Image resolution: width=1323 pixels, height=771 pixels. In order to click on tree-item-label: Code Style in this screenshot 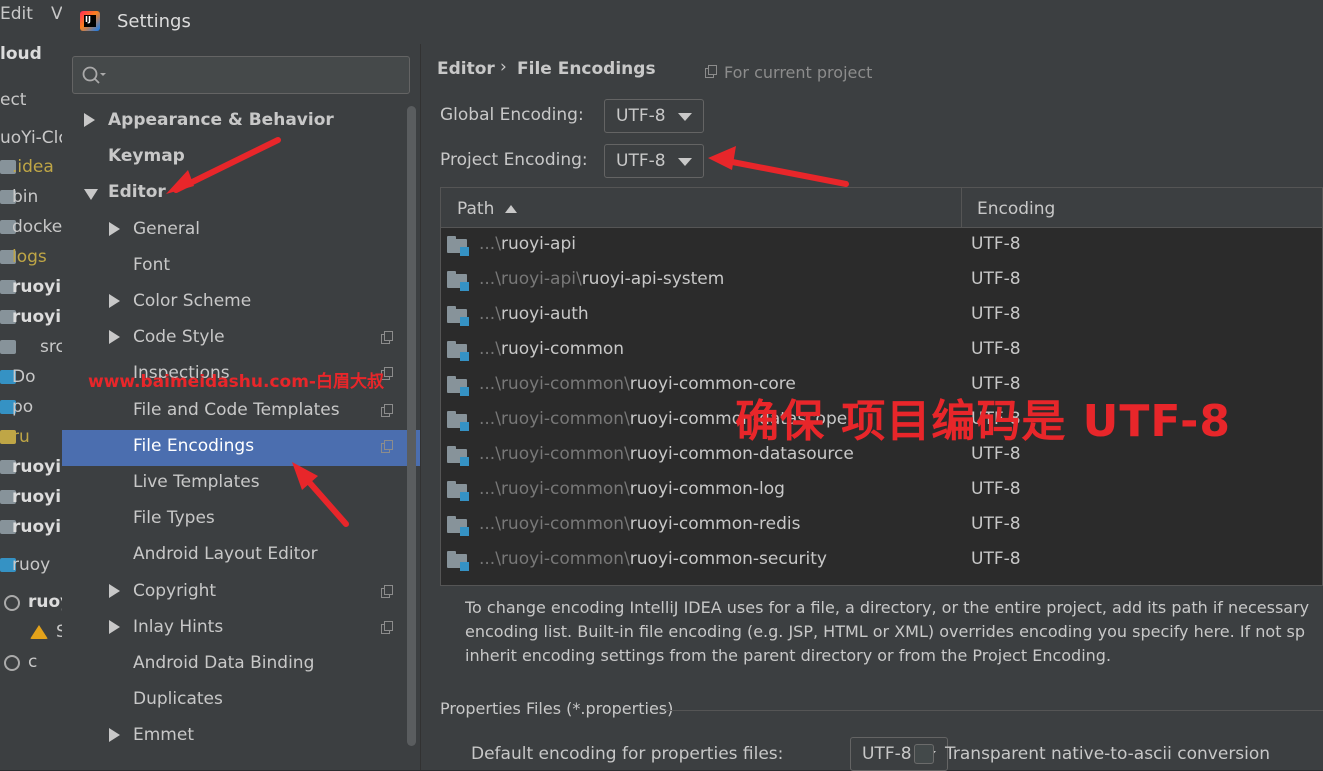, I will do `click(179, 337)`.